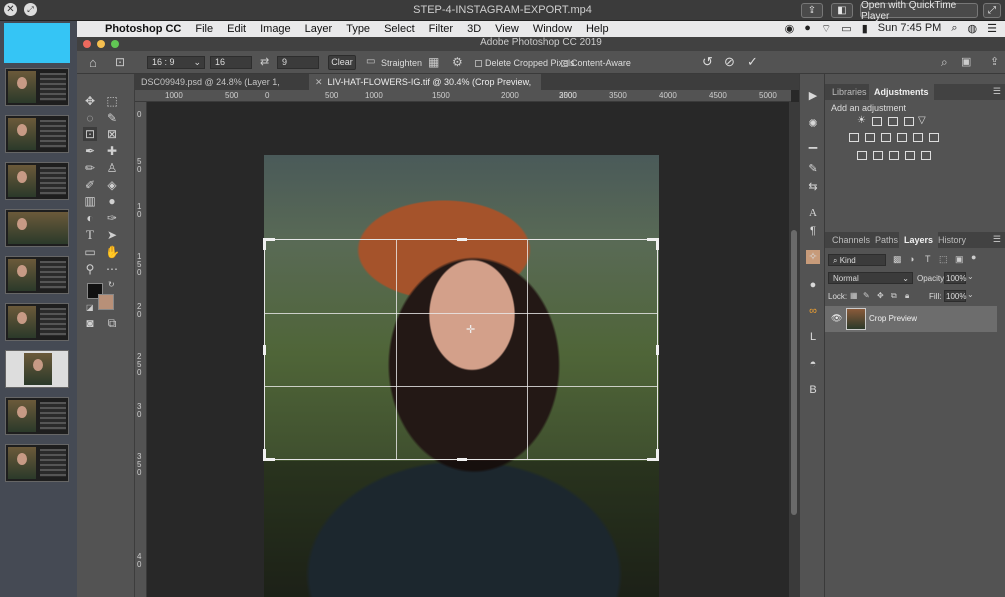 Image resolution: width=1005 pixels, height=597 pixels. Describe the element at coordinates (897, 259) in the screenshot. I see `pixel-filter-icon: ▩` at that location.